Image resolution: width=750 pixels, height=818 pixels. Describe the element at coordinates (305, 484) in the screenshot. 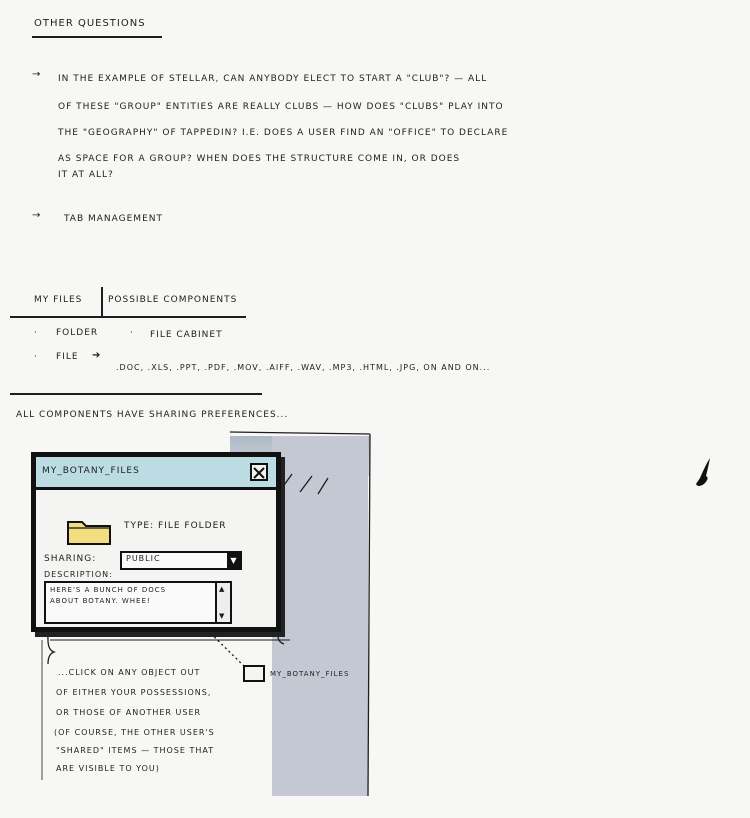

I see `hatch-marks` at that location.